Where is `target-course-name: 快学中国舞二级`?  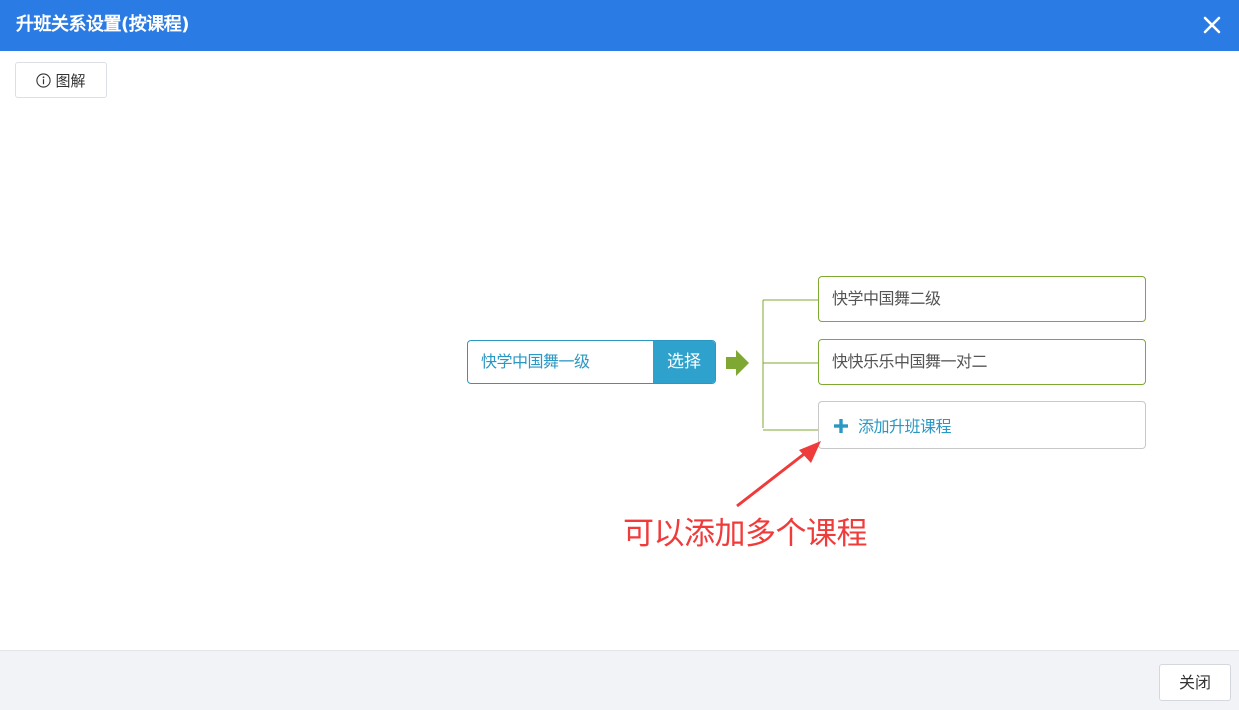
target-course-name: 快学中国舞二级 is located at coordinates (886, 298).